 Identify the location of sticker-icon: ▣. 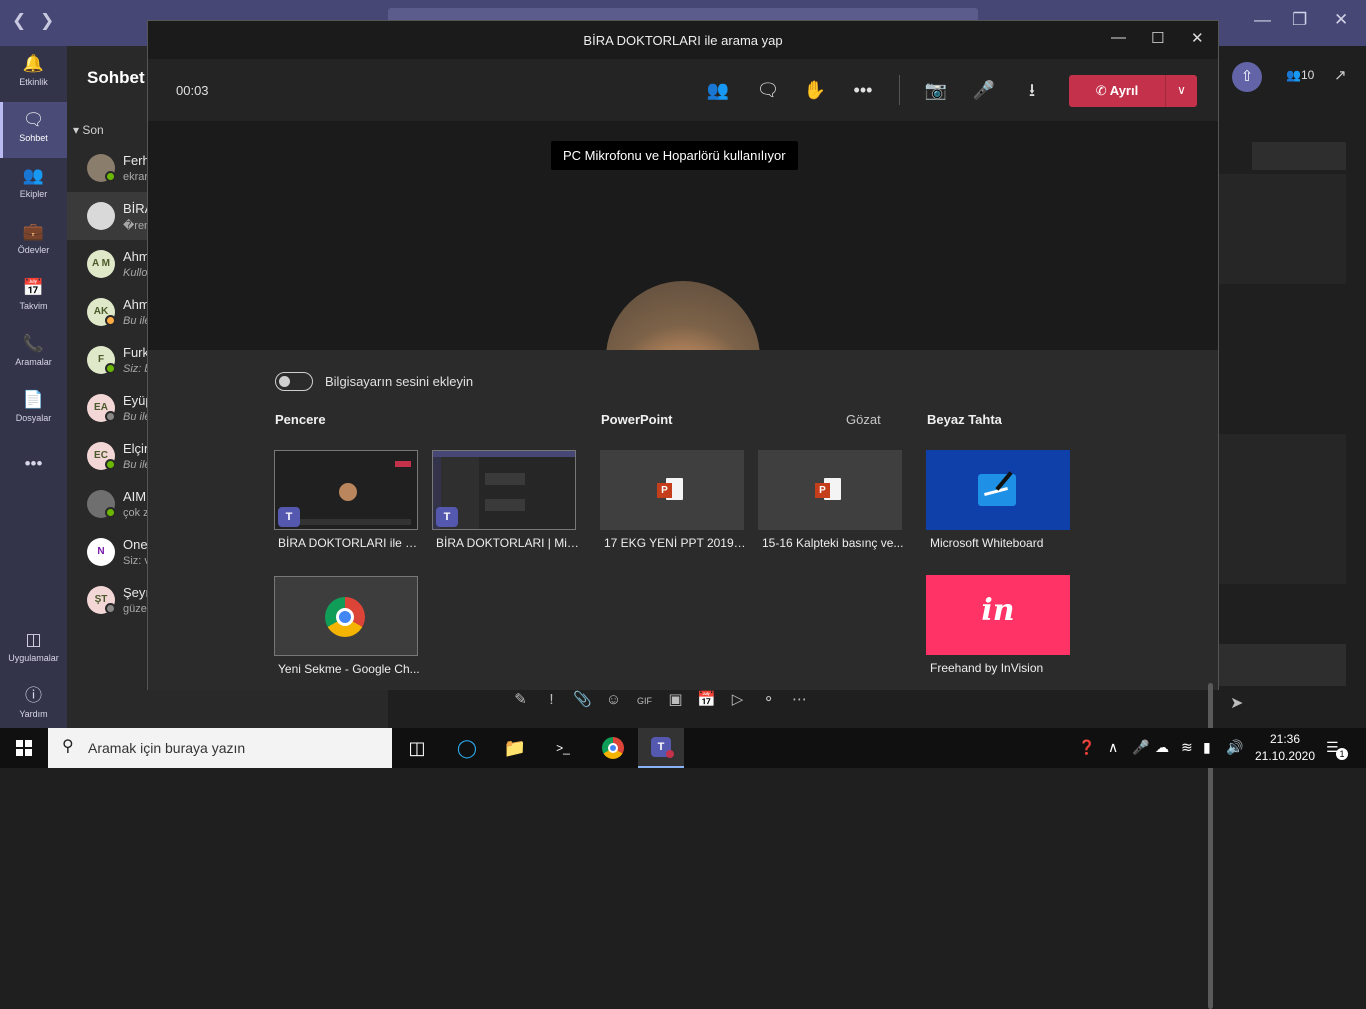
(675, 699).